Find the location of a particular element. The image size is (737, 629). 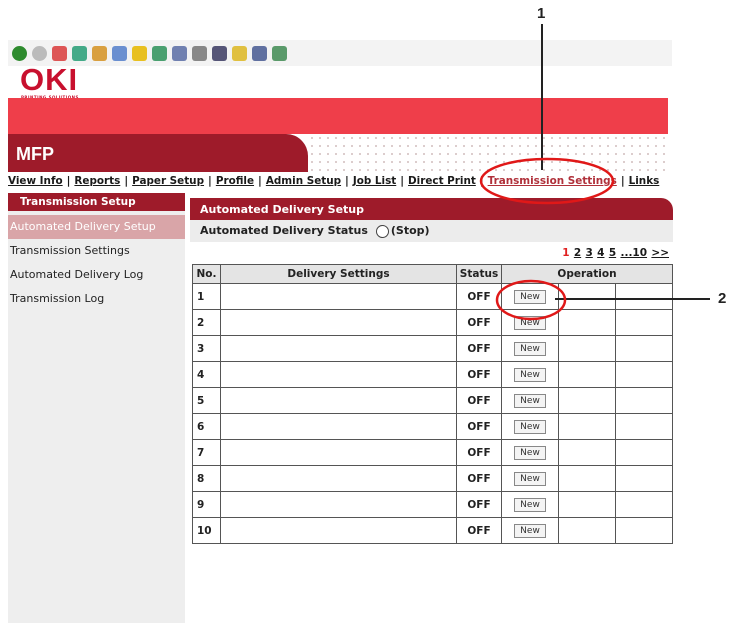

sidebar-item-transmission-settings: Transmission Settings is located at coordinates (96, 251).